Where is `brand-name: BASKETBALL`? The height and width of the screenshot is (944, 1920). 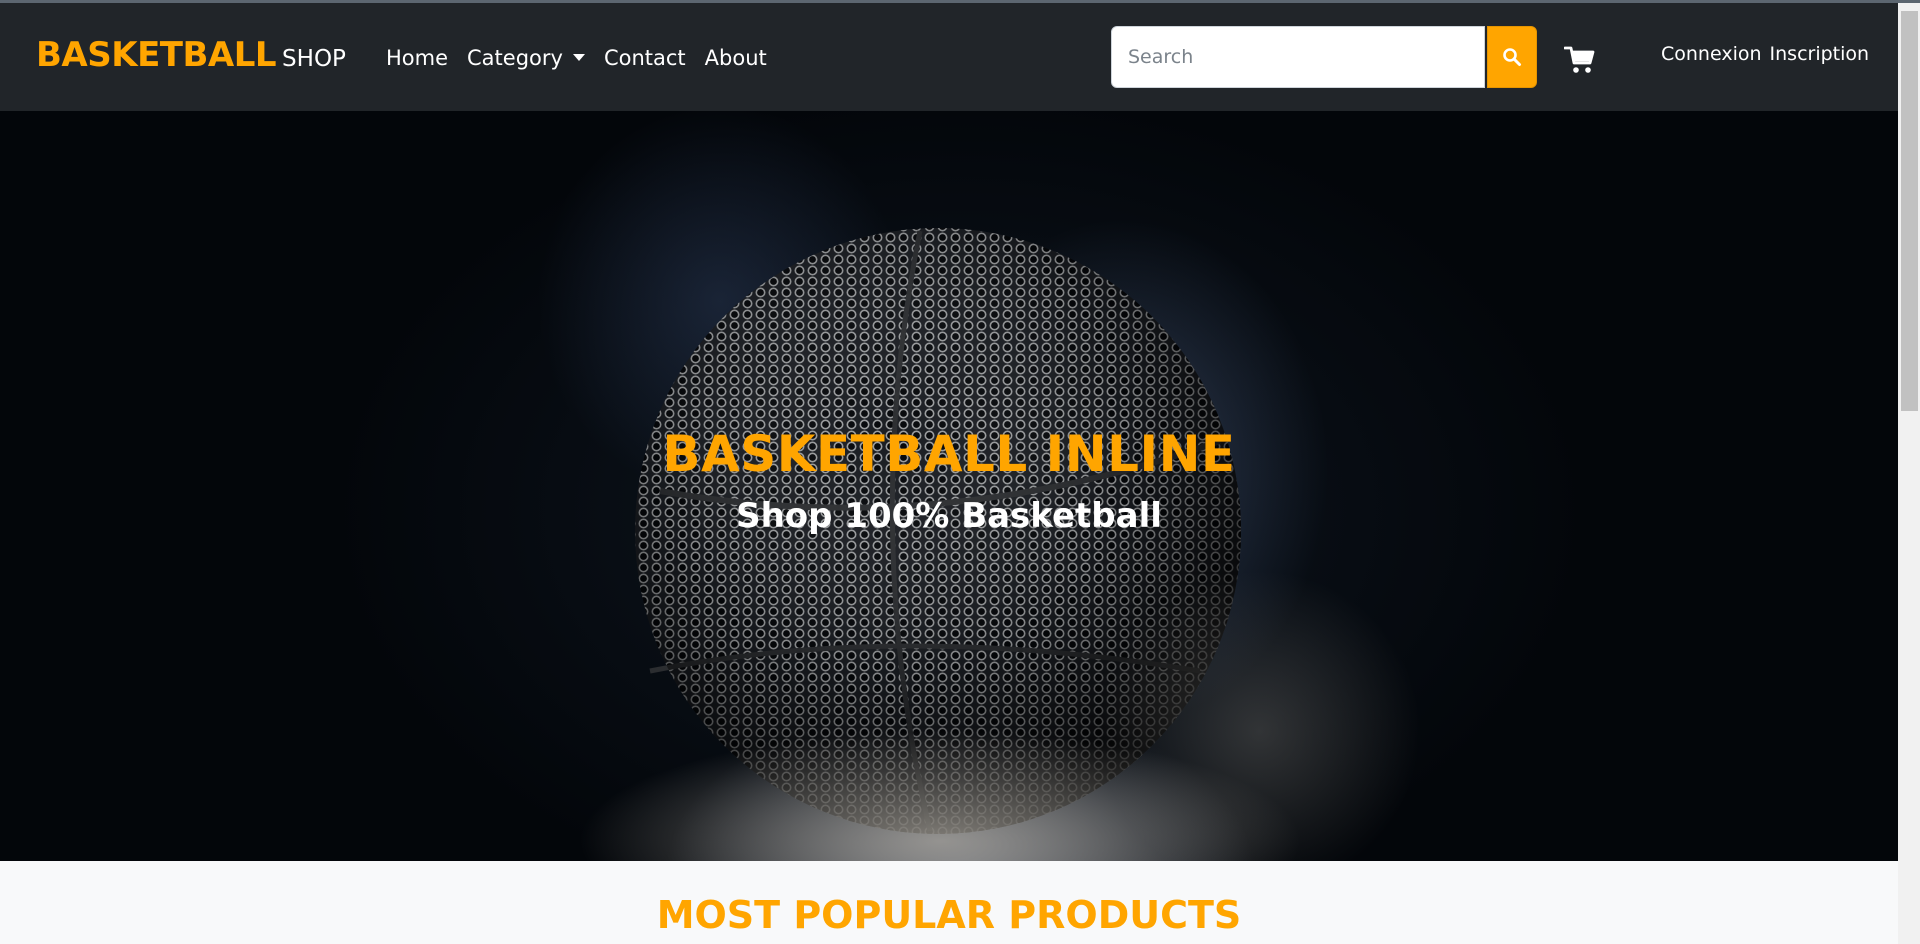 brand-name: BASKETBALL is located at coordinates (156, 55).